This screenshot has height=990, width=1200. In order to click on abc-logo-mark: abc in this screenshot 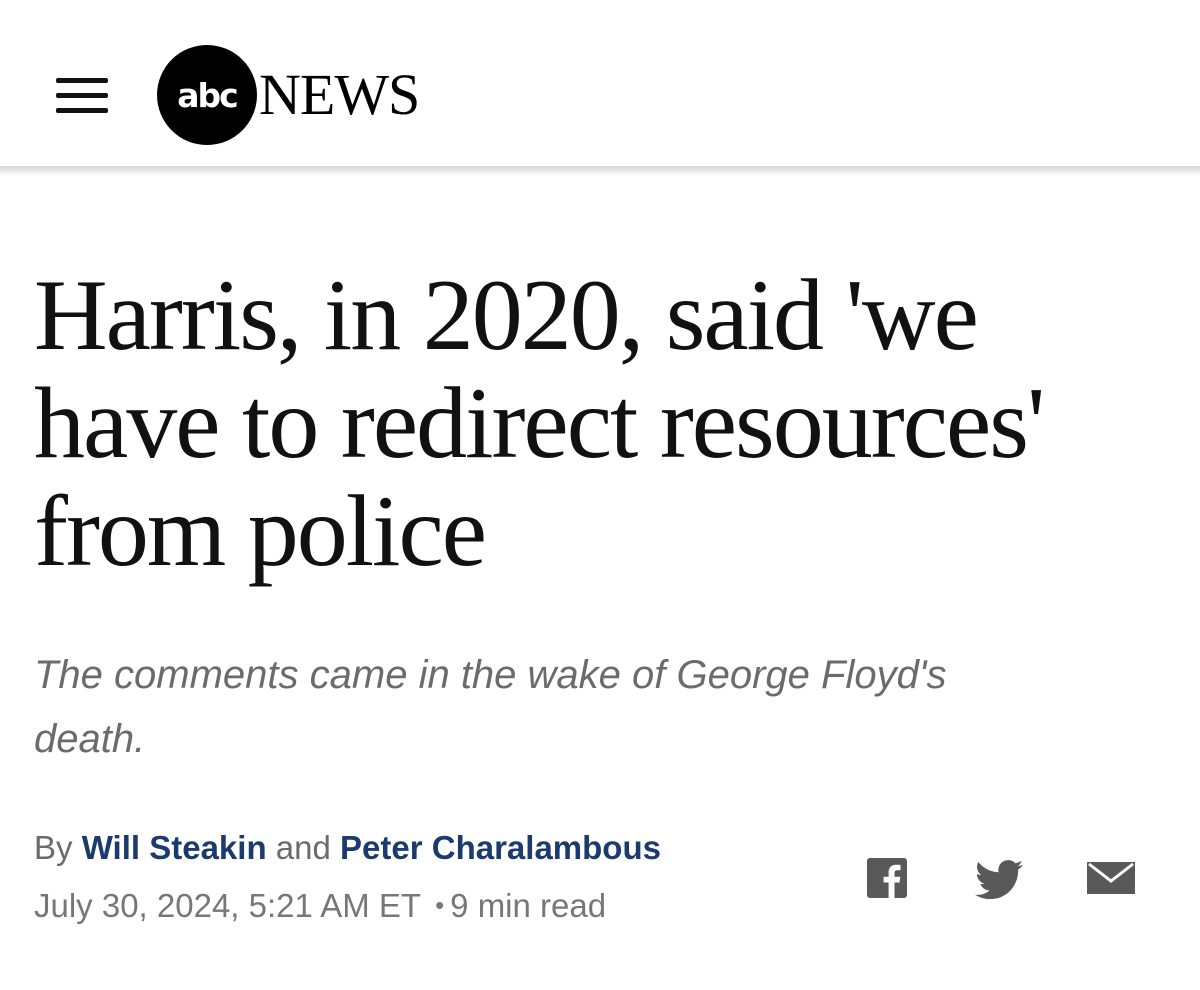, I will do `click(207, 95)`.